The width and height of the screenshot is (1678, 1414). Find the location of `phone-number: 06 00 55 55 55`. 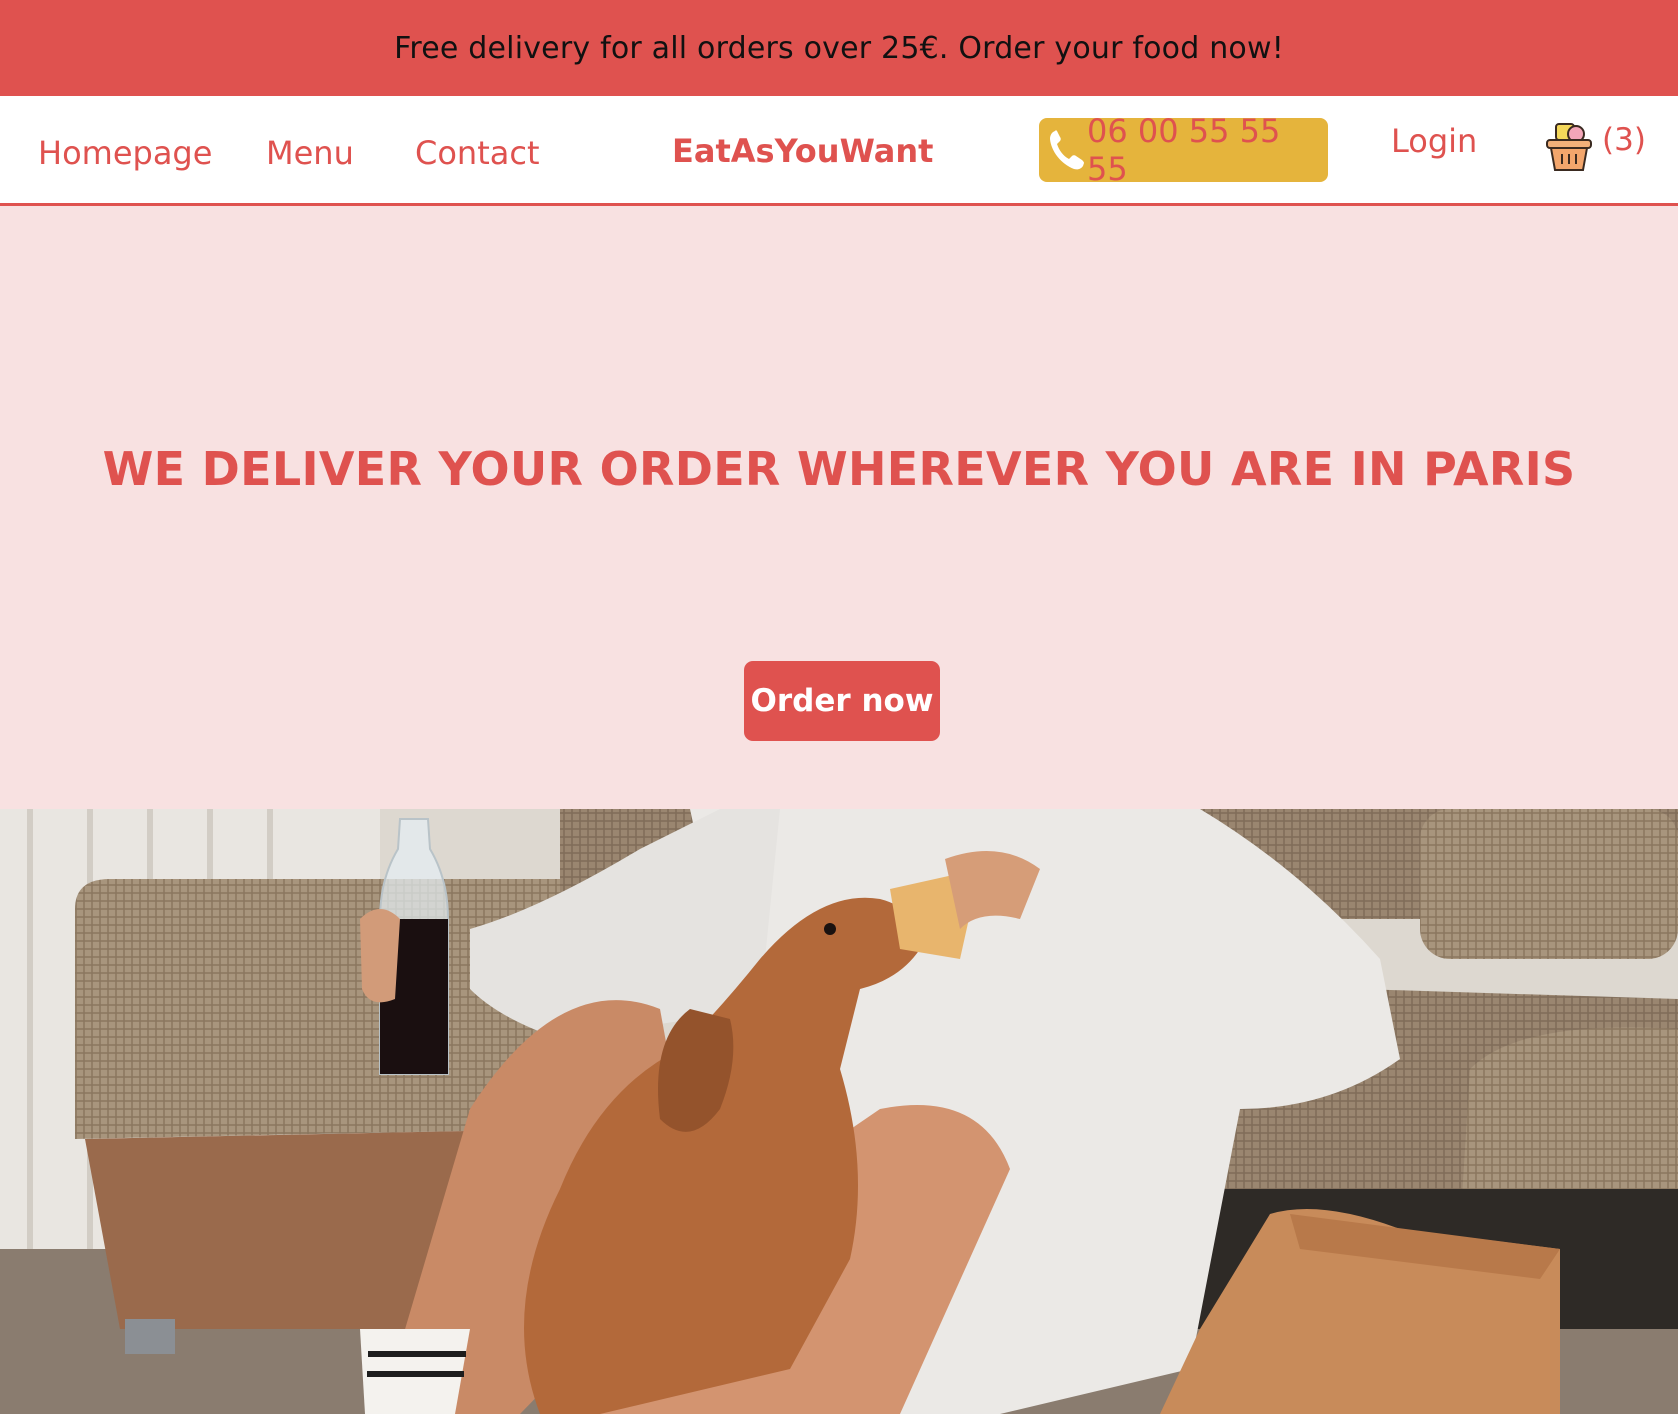

phone-number: 06 00 55 55 55 is located at coordinates (1184, 150).